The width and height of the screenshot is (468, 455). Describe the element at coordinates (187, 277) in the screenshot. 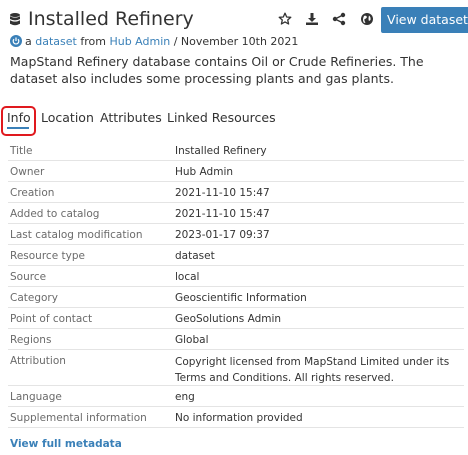

I see `metadata-value: local` at that location.